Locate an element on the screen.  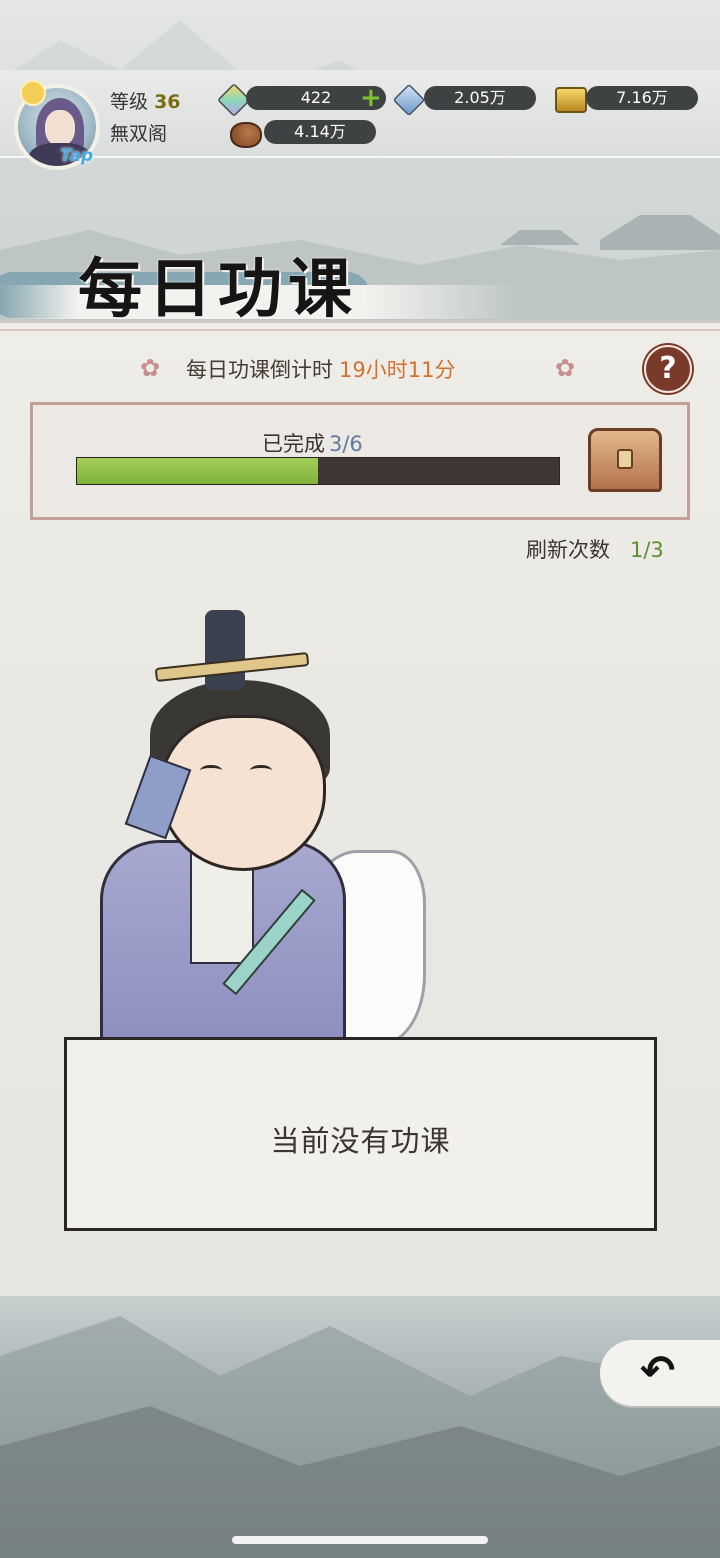
gold-ingot-icon is located at coordinates (571, 100).